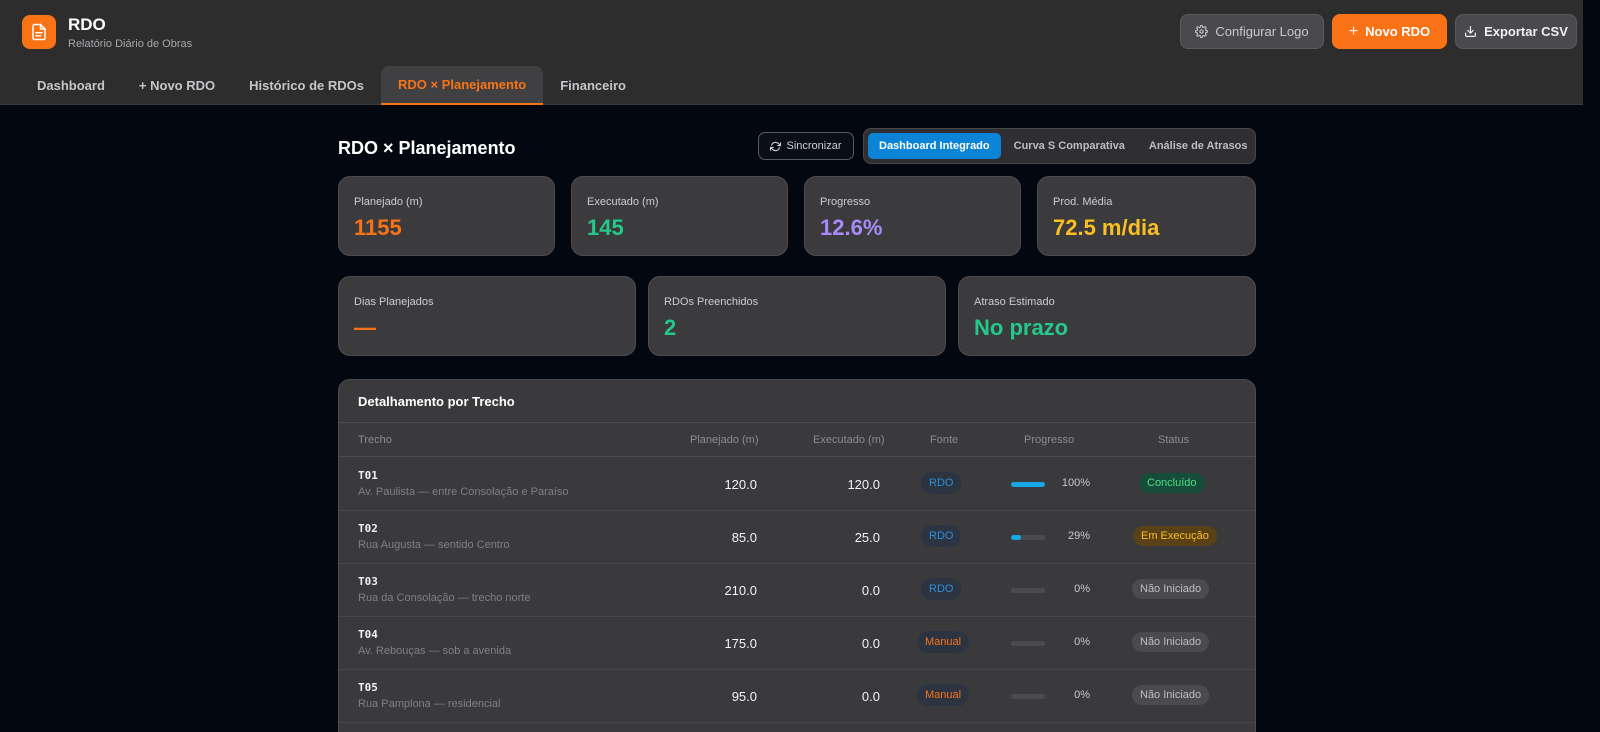  Describe the element at coordinates (177, 85) in the screenshot. I see `tab-novo-rdo: + Novo RDO` at that location.